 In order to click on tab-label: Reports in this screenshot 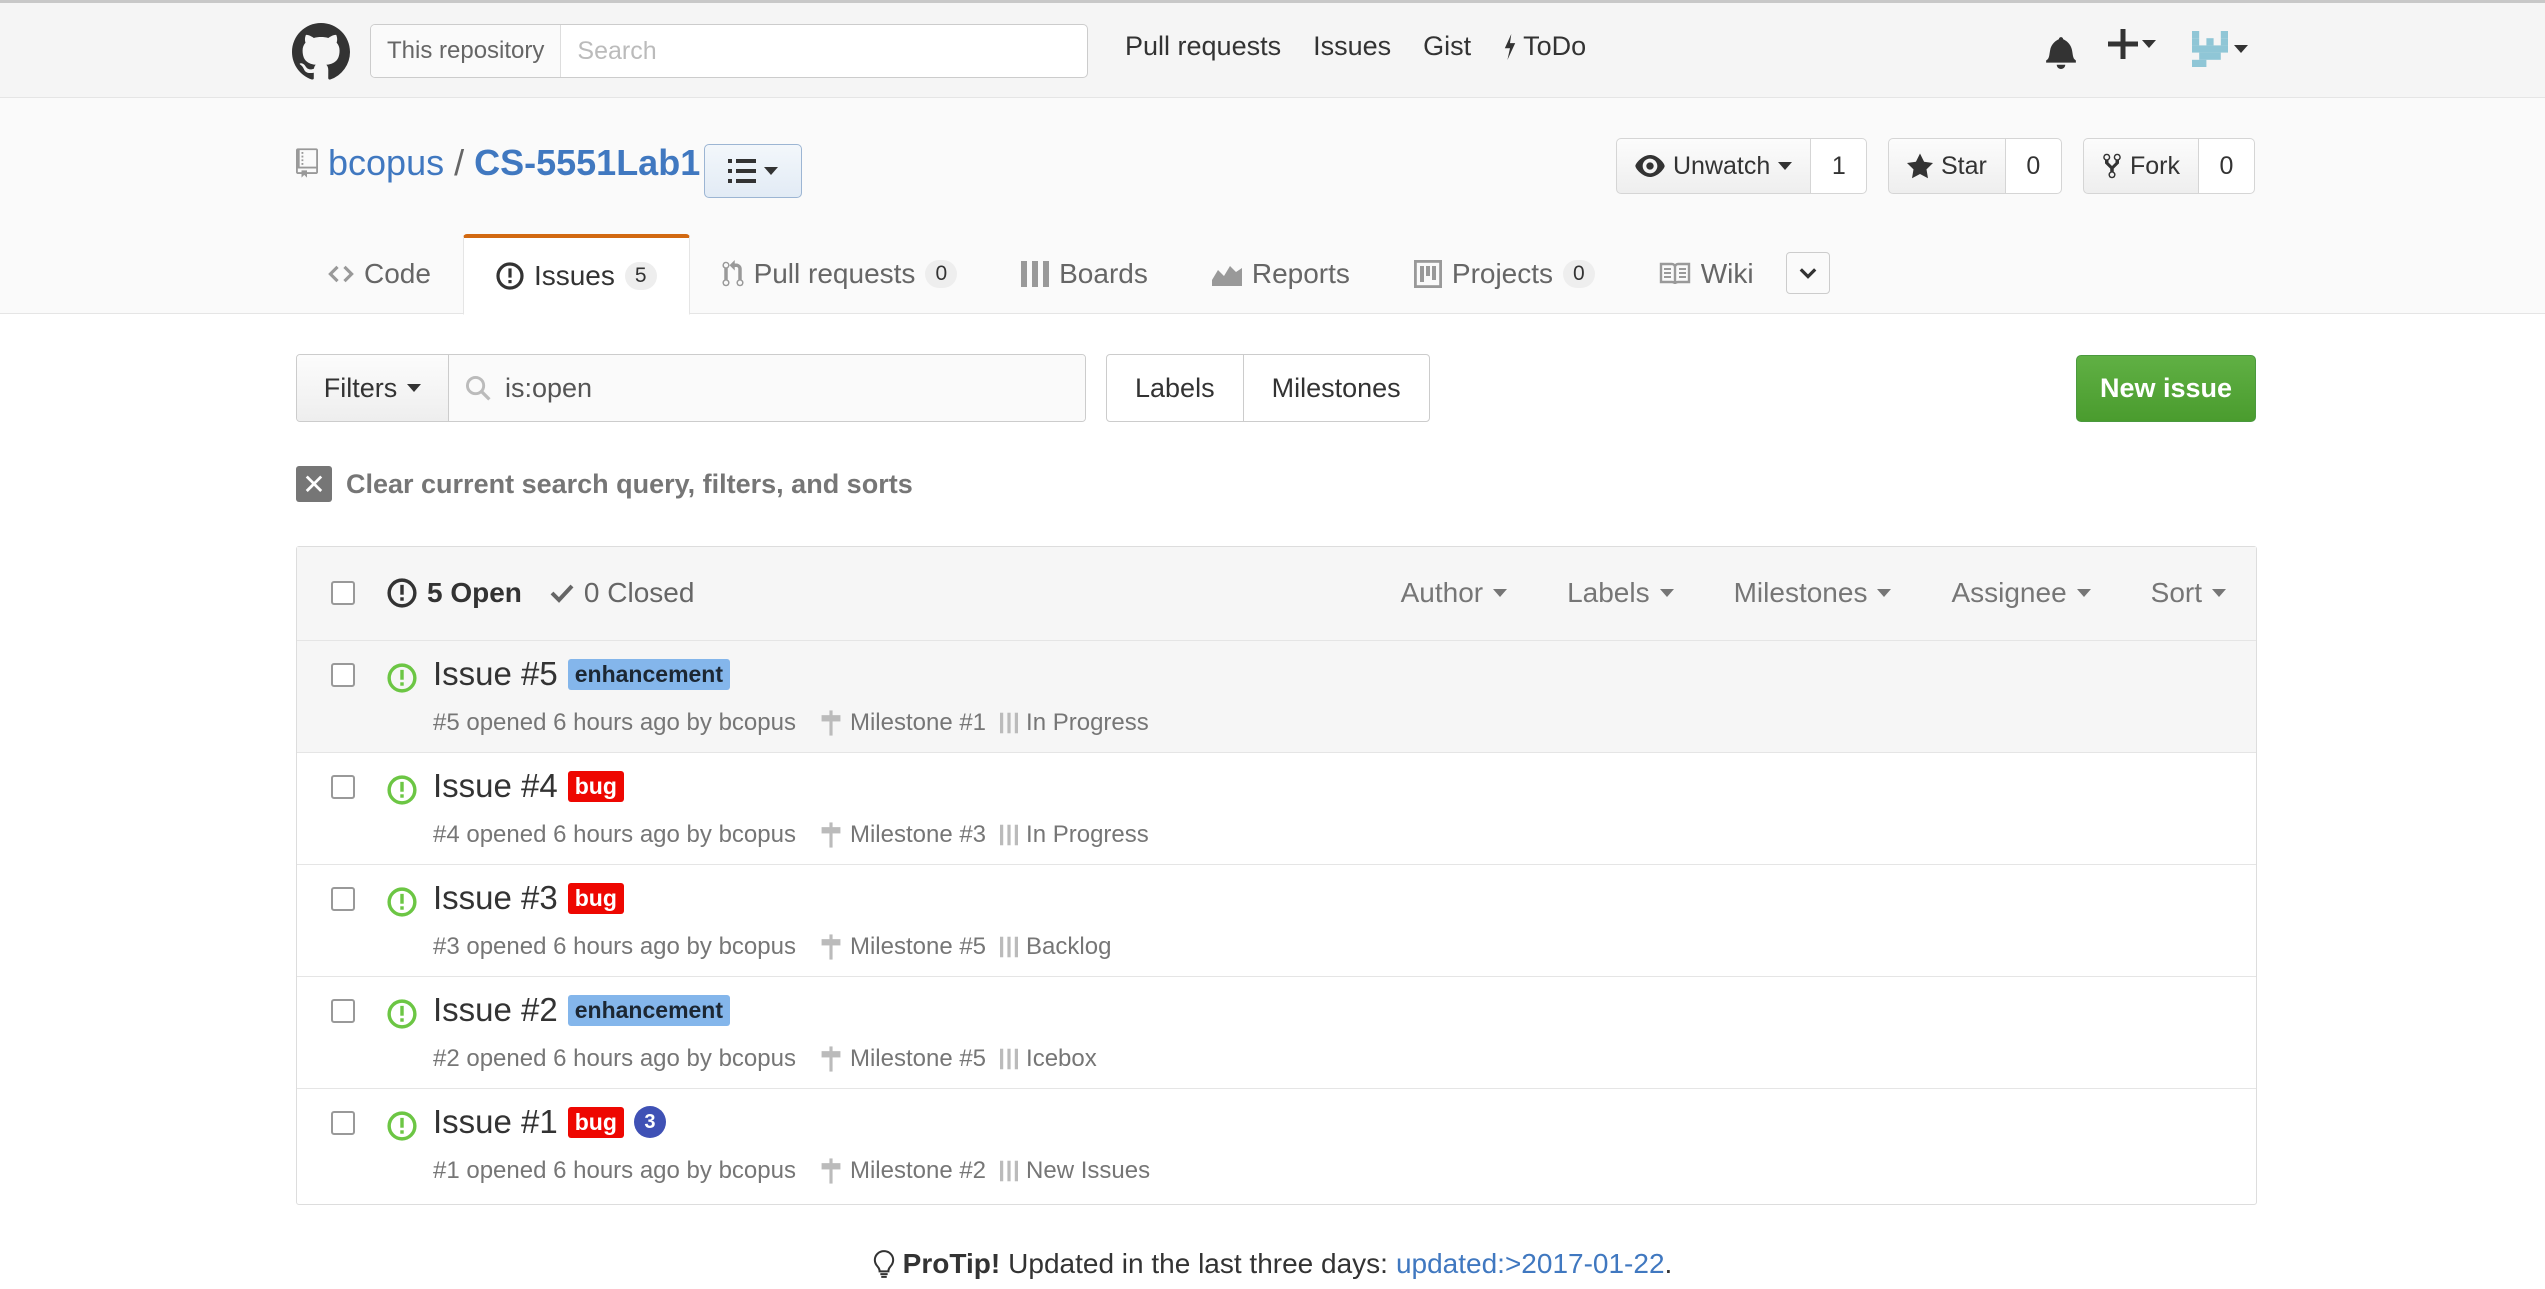, I will do `click(1300, 273)`.